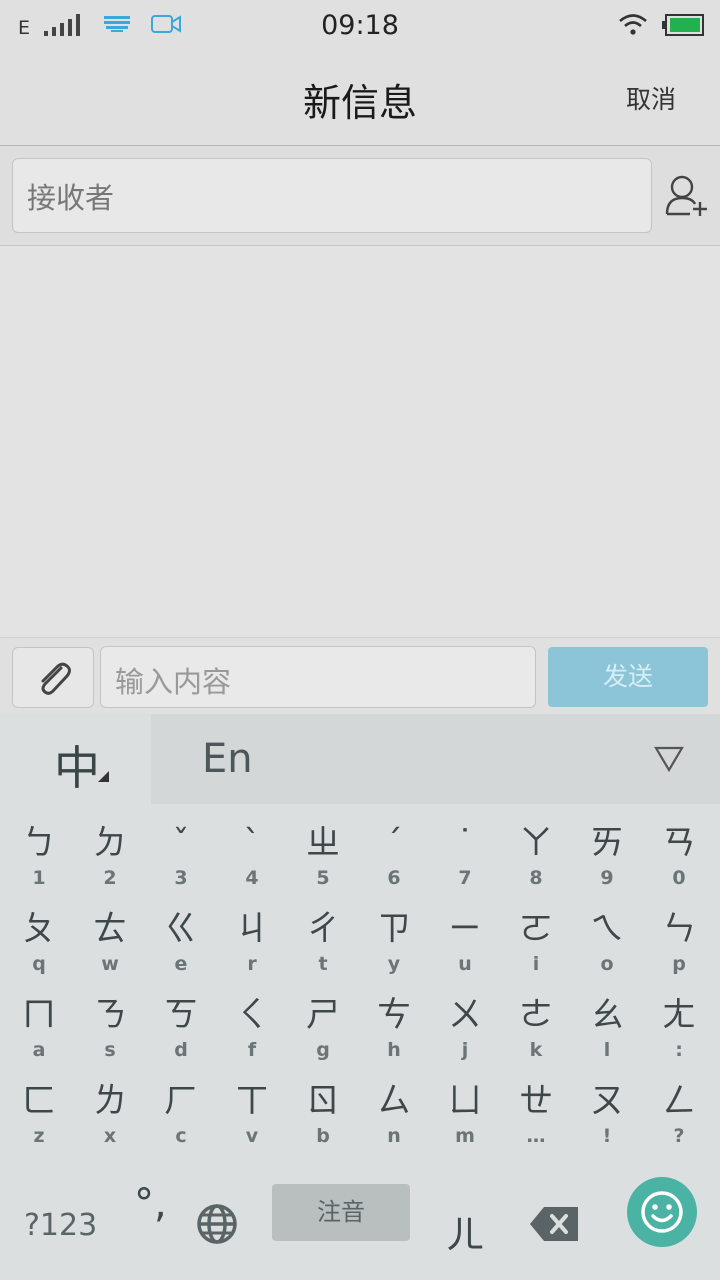  I want to click on keyboard-key: ㄥ?, so click(679, 1121).